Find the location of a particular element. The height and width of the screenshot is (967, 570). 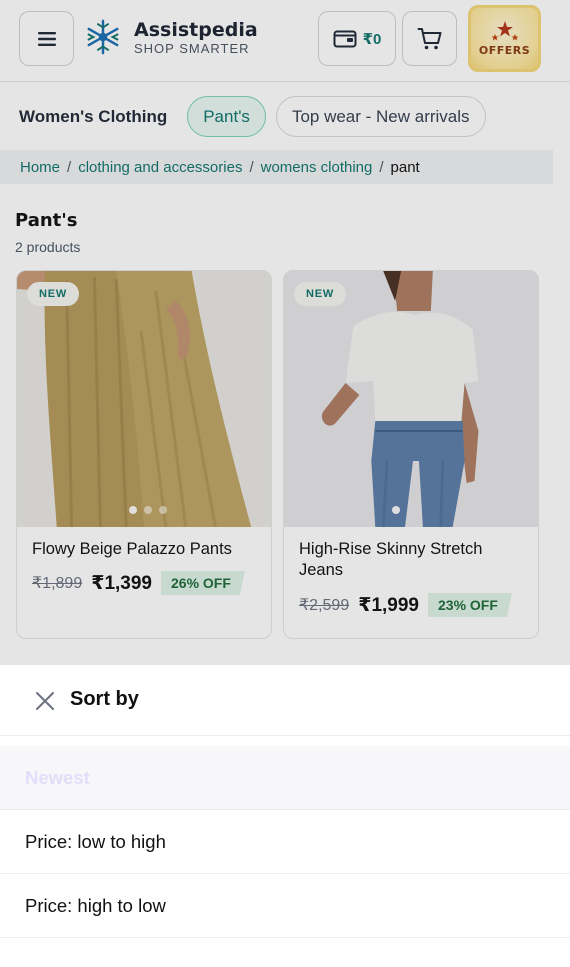

sort-option-newest: Newest is located at coordinates (285, 778).